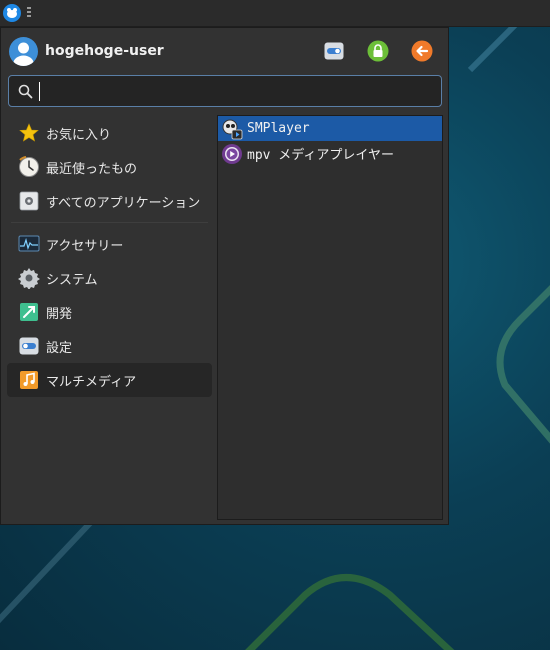 The height and width of the screenshot is (650, 550). Describe the element at coordinates (29, 346) in the screenshot. I see `settings-icon` at that location.